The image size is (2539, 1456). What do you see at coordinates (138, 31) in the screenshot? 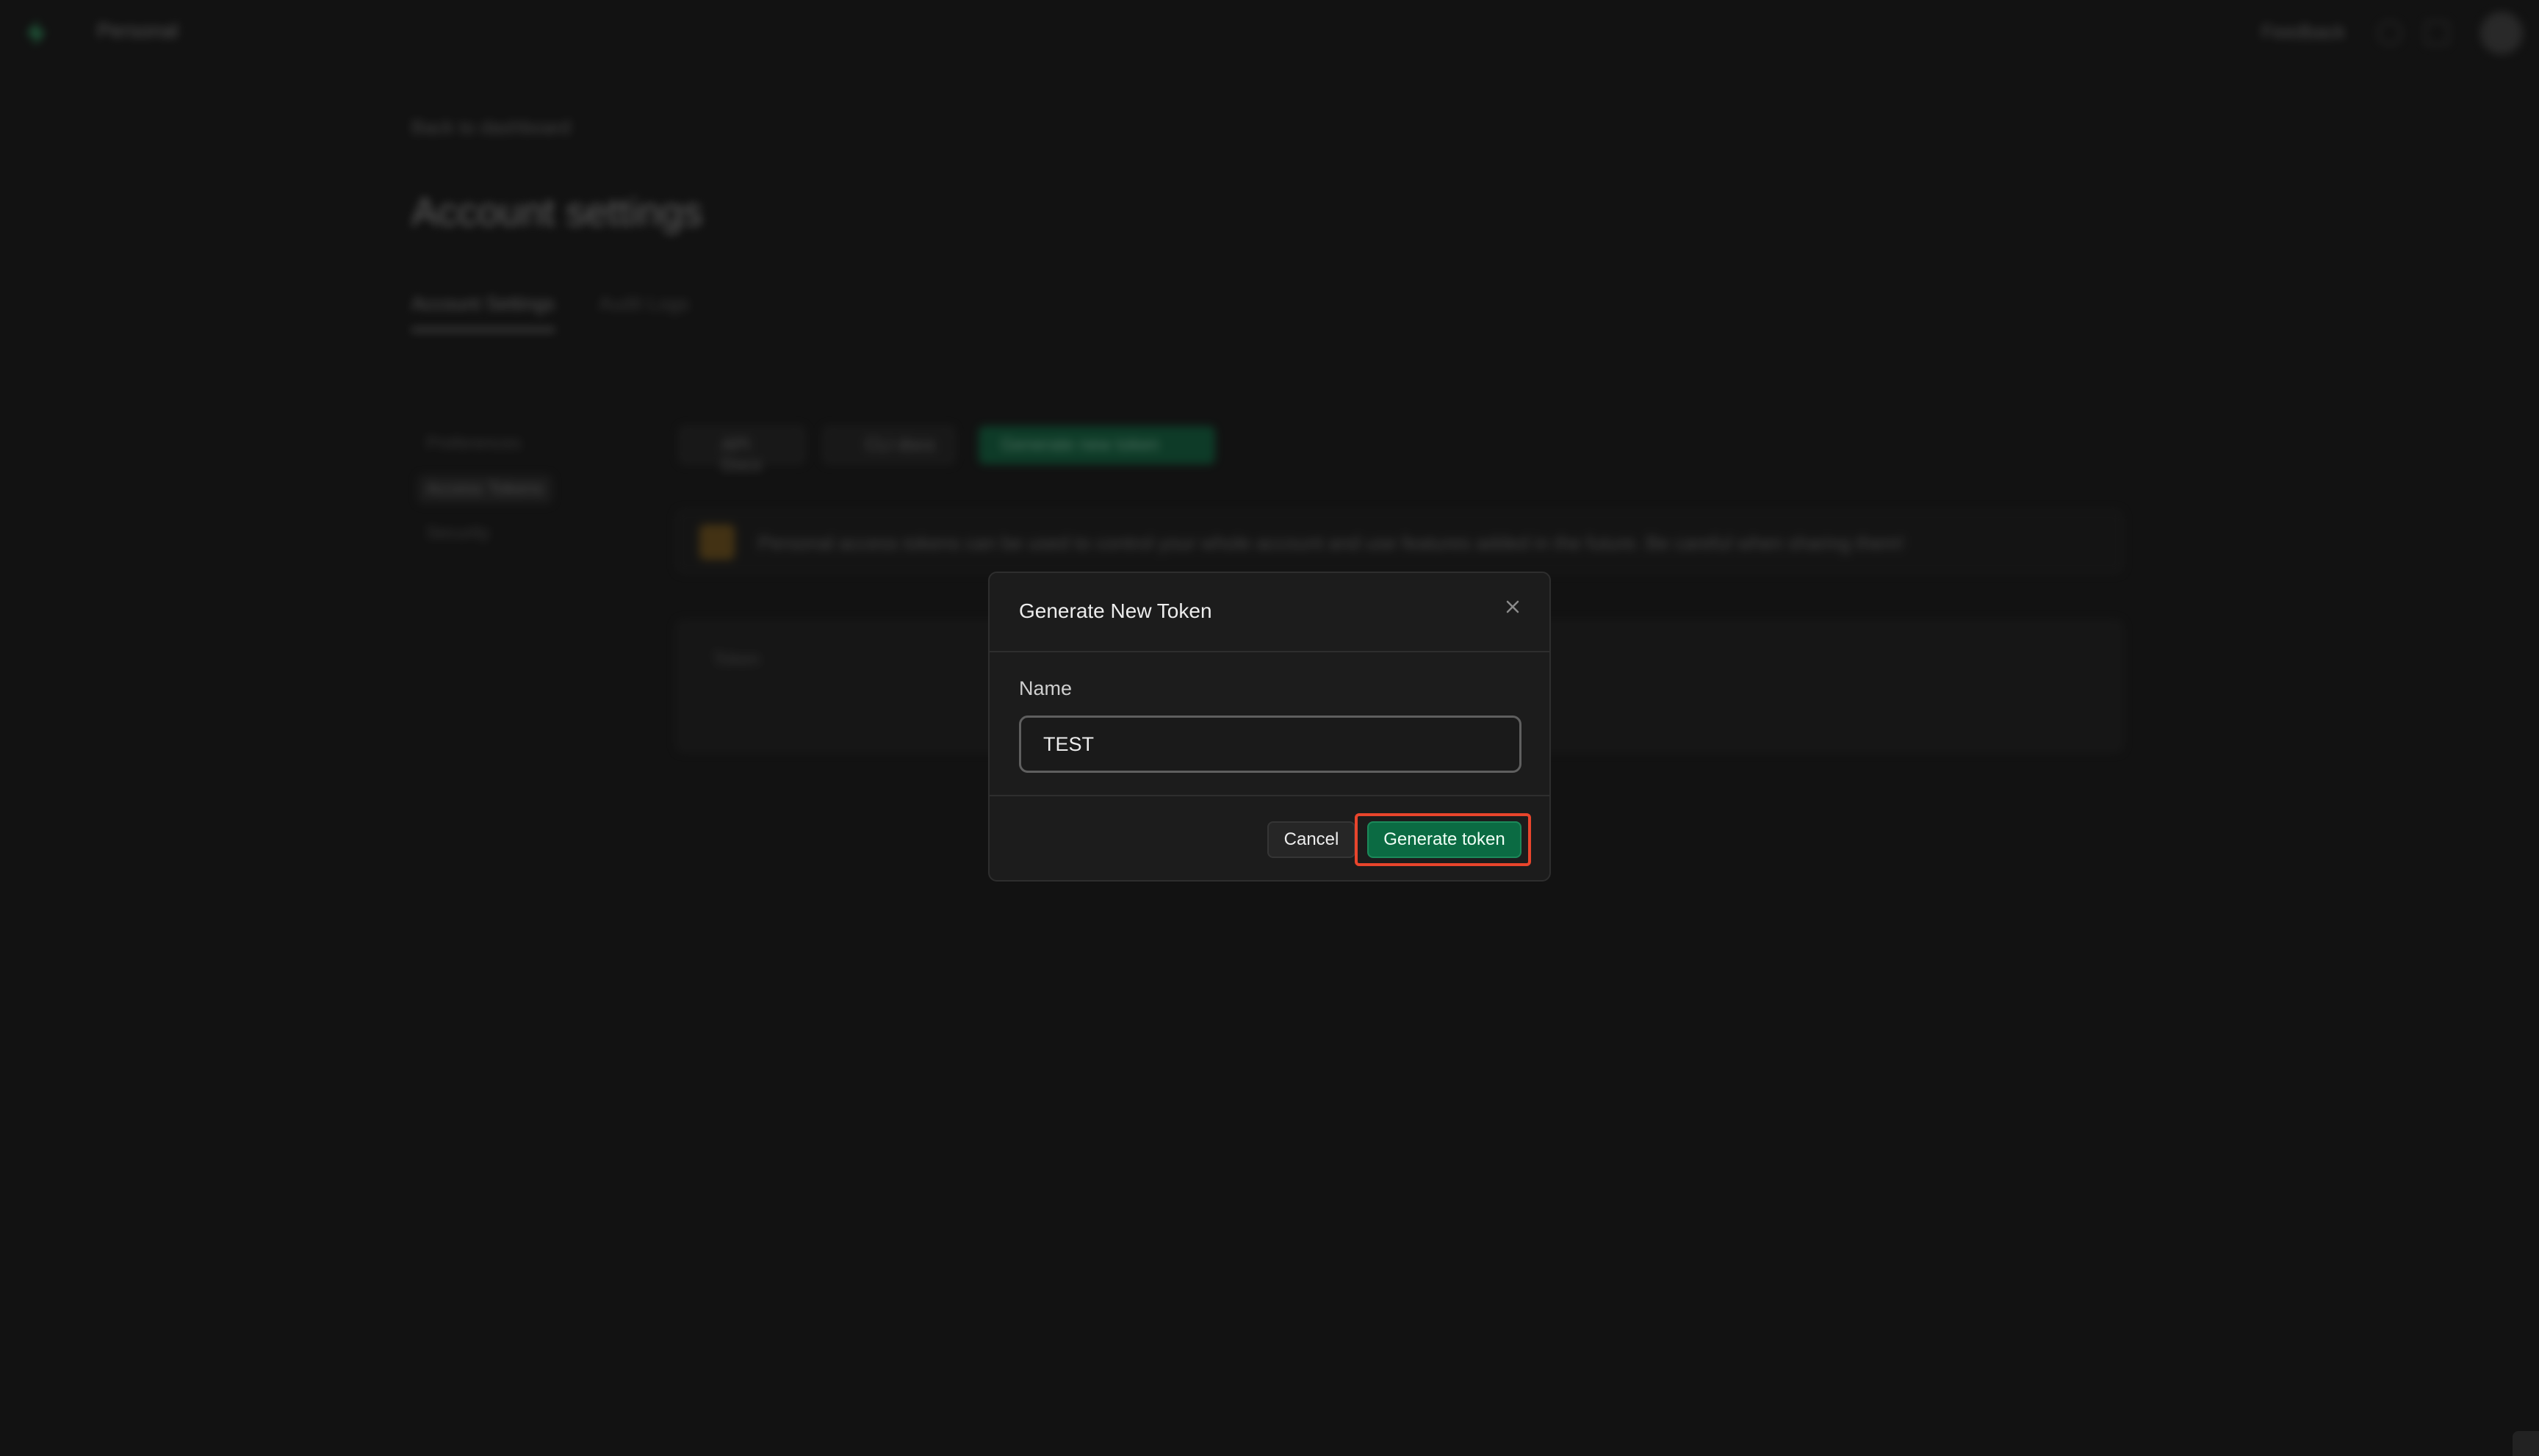
I see `project-name: Personal` at bounding box center [138, 31].